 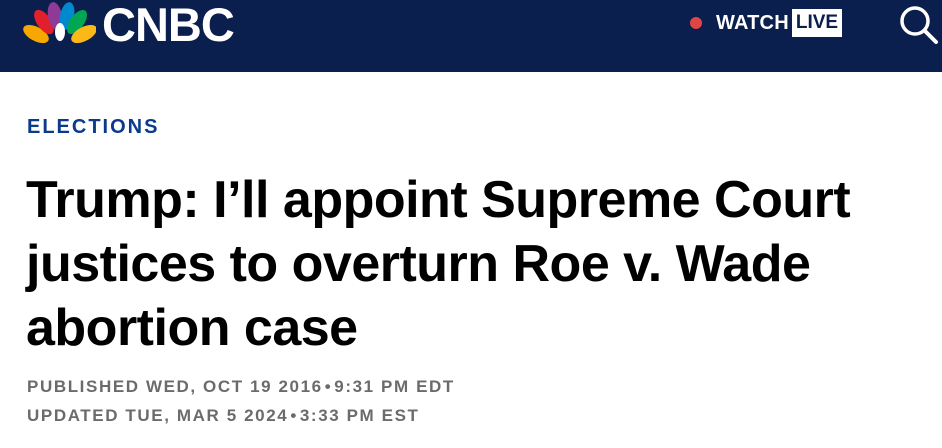 What do you see at coordinates (918, 24) in the screenshot?
I see `search-icon` at bounding box center [918, 24].